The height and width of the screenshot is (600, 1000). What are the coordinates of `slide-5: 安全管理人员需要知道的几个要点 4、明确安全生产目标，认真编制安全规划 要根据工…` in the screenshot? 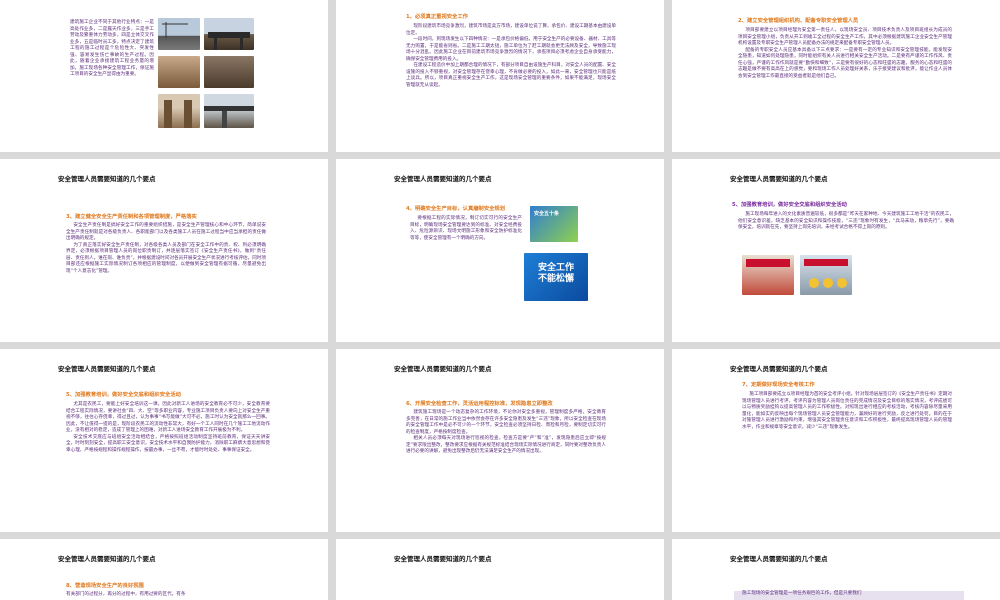 It's located at (500, 250).